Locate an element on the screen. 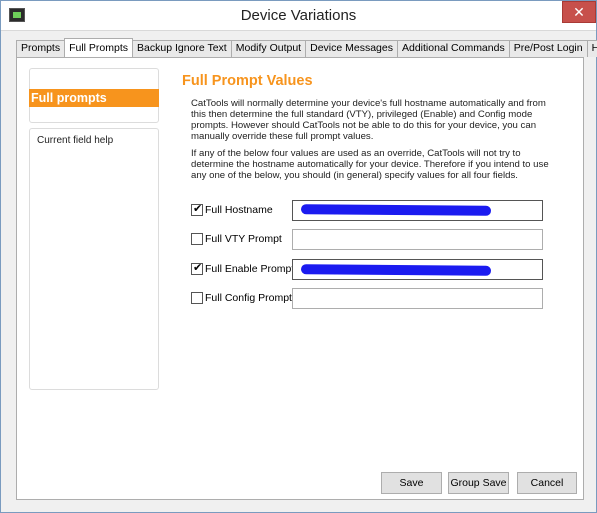  sidebar-heading-box: Full prompts is located at coordinates (94, 95).